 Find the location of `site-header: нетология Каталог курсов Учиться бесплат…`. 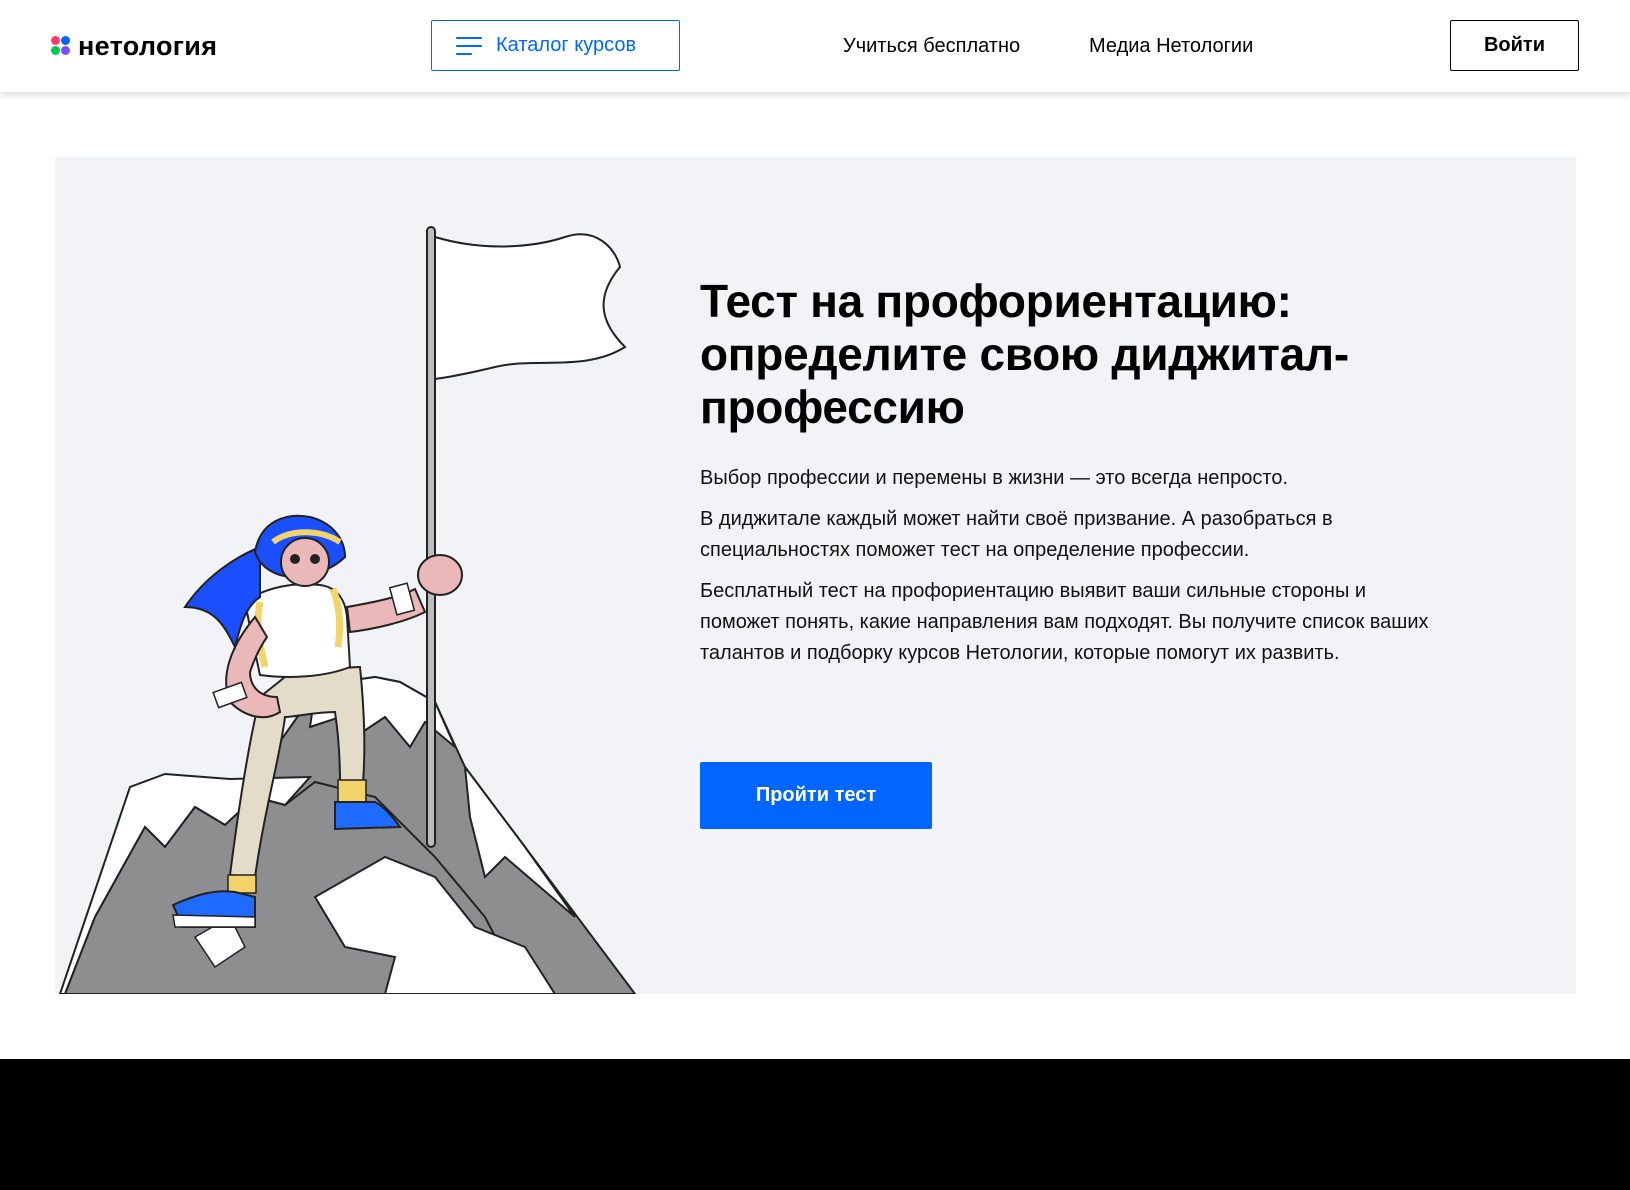

site-header: нетология Каталог курсов Учиться бесплат… is located at coordinates (815, 46).